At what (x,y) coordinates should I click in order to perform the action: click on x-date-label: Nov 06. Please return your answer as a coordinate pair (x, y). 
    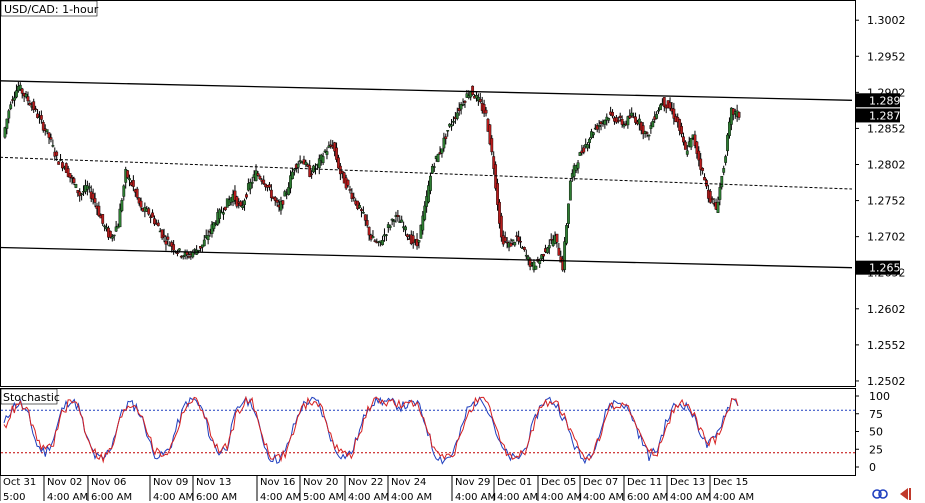
    Looking at the image, I should click on (108, 482).